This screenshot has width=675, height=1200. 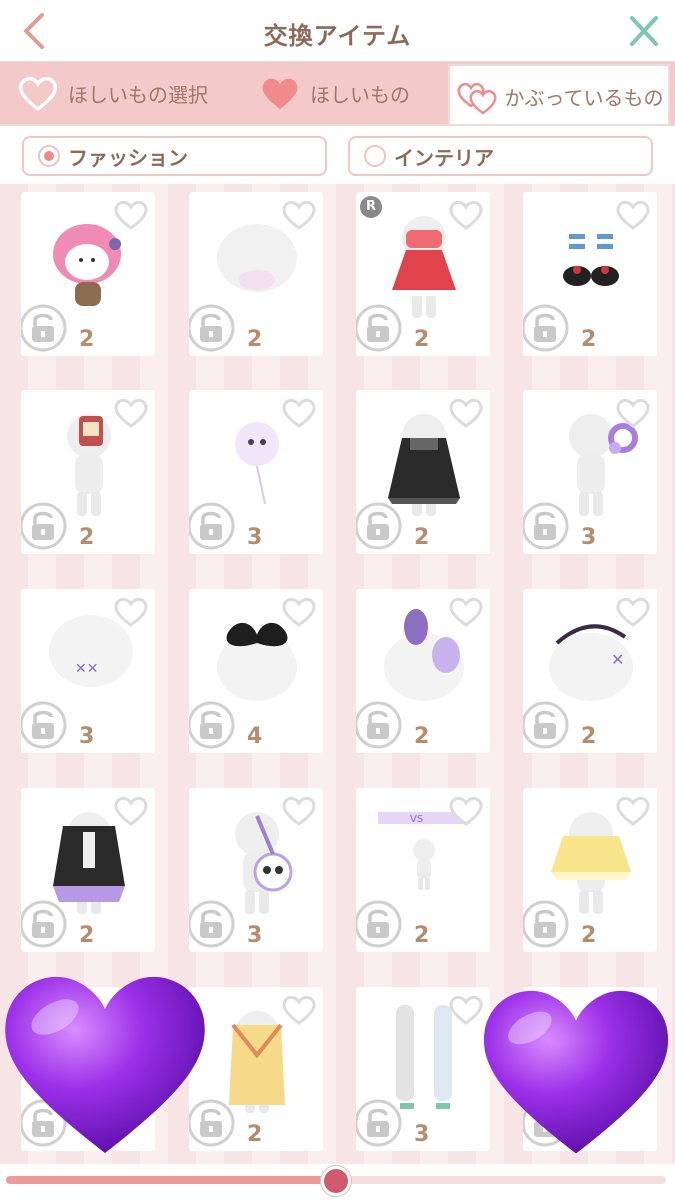 I want to click on tab-label: ほしいもの, so click(x=360, y=94).